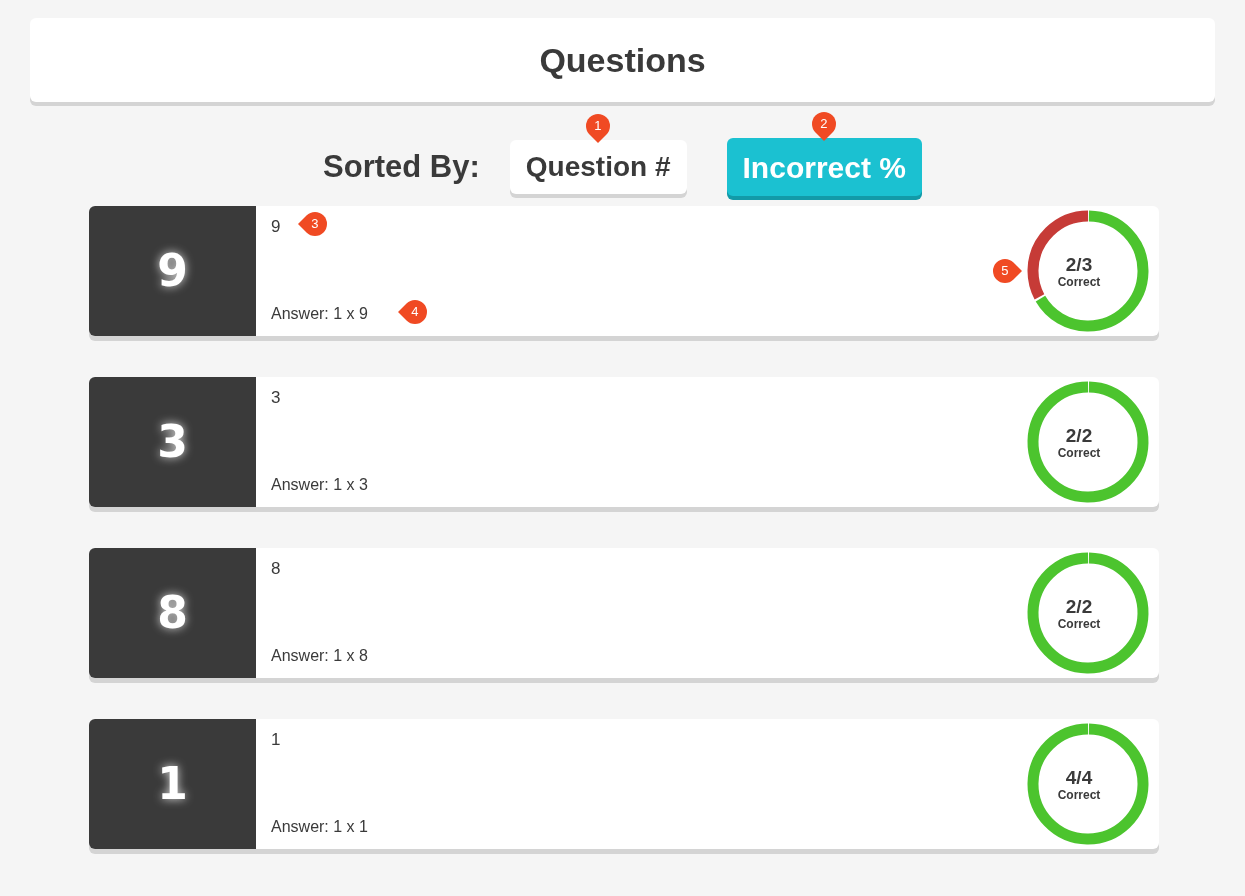  Describe the element at coordinates (319, 656) in the screenshot. I see `answer-text: Answer: 1 x 8` at that location.